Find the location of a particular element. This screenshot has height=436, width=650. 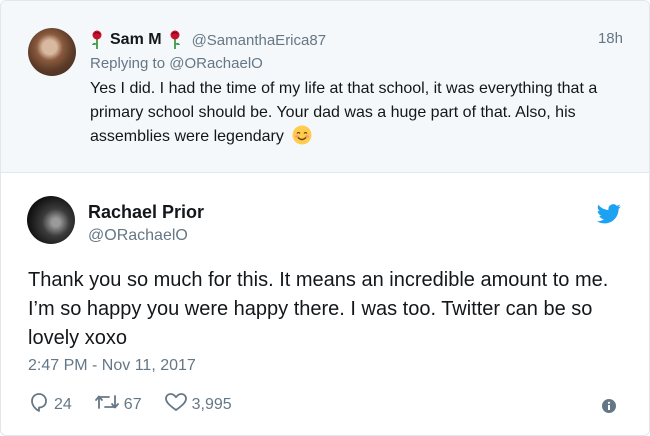

heart-icon is located at coordinates (178, 404).